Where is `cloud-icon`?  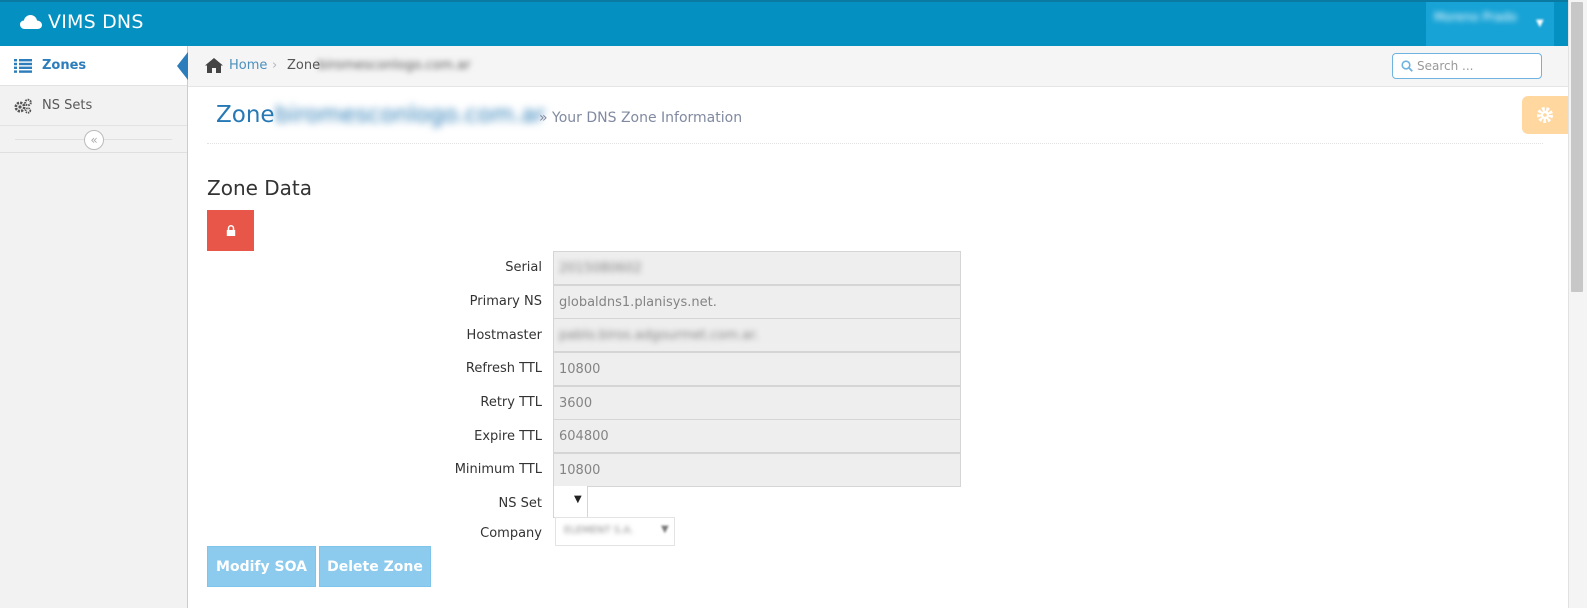
cloud-icon is located at coordinates (31, 22).